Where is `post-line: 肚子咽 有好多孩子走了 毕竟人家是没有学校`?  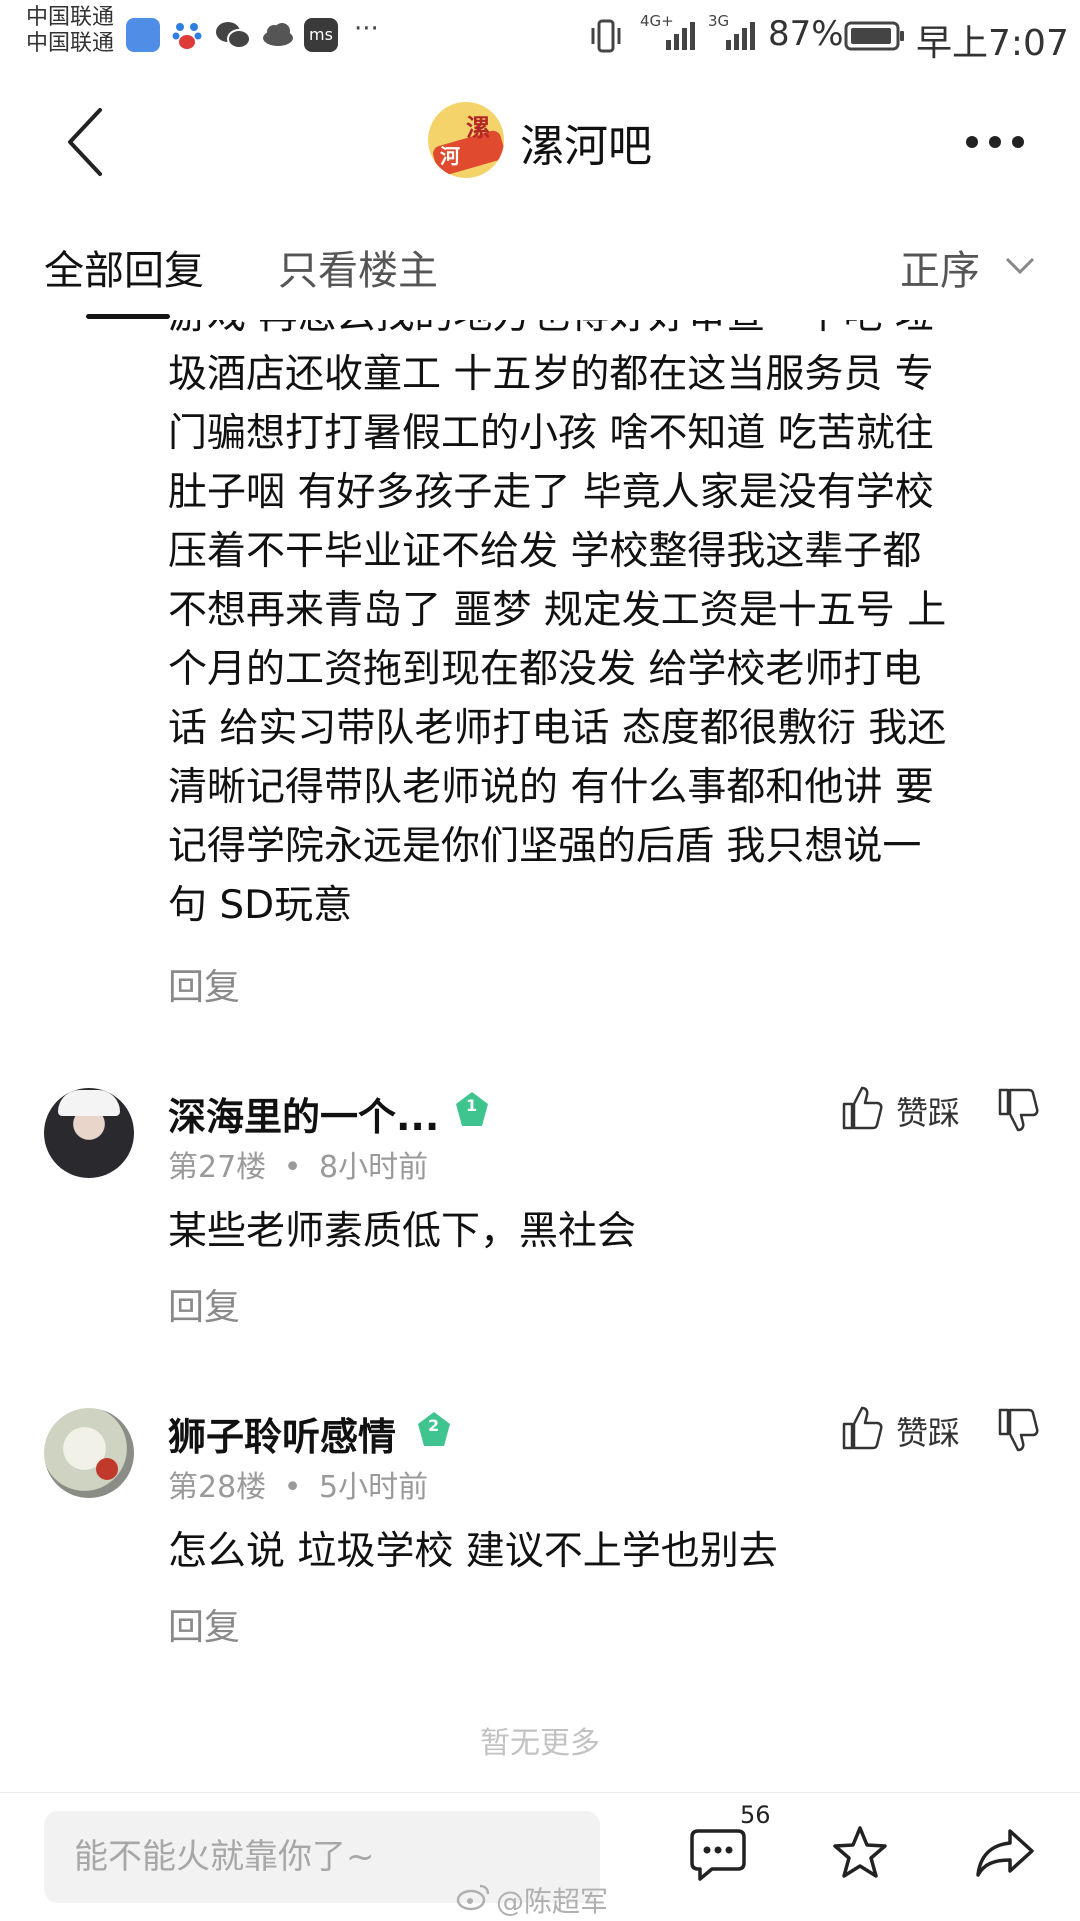 post-line: 肚子咽 有好多孩子走了 毕竟人家是没有学校 is located at coordinates (551, 492).